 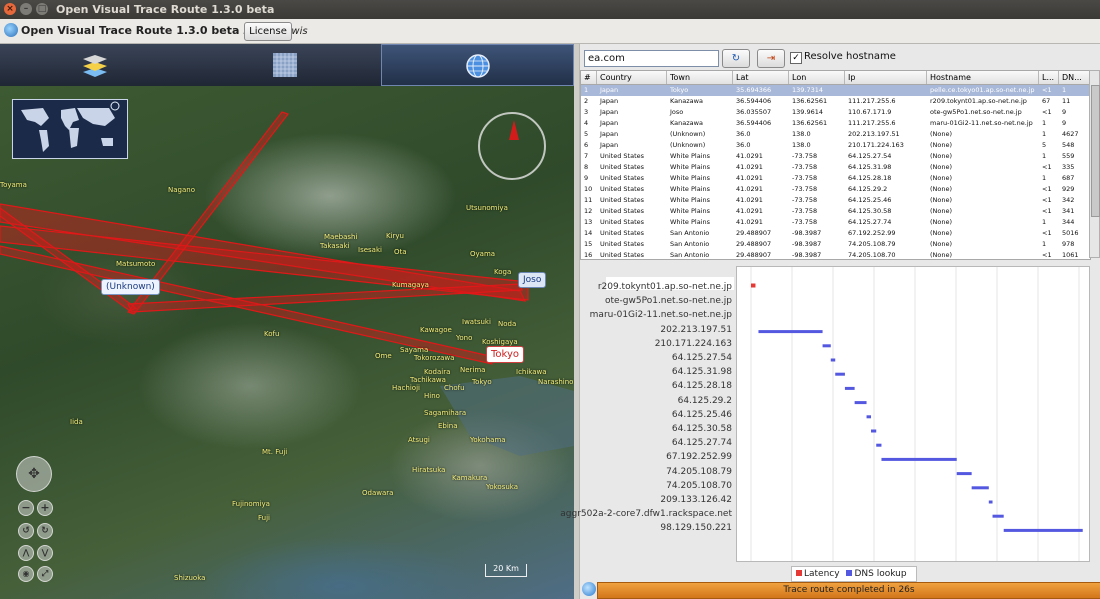 I want to click on column-header-hostname: Hostname, so click(x=983, y=77).